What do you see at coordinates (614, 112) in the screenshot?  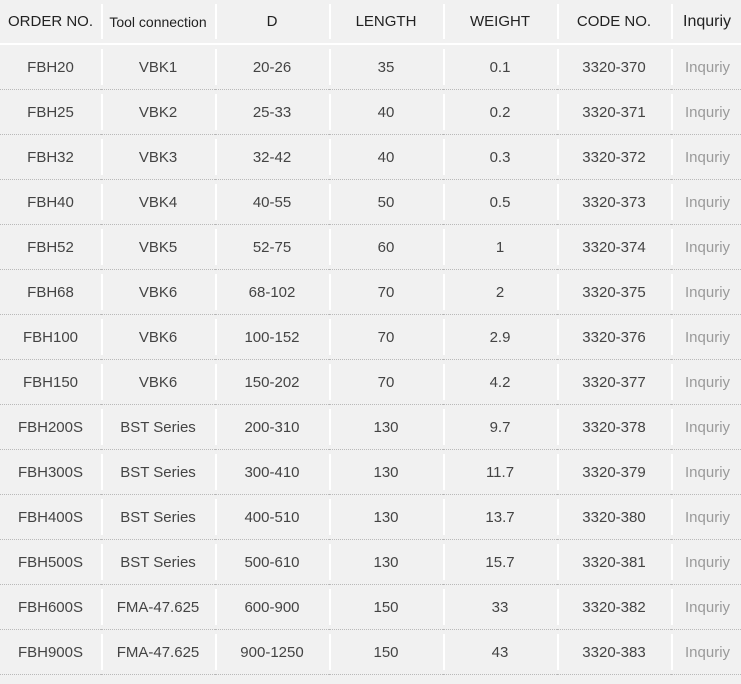 I see `code-no-cell: 3320-371` at bounding box center [614, 112].